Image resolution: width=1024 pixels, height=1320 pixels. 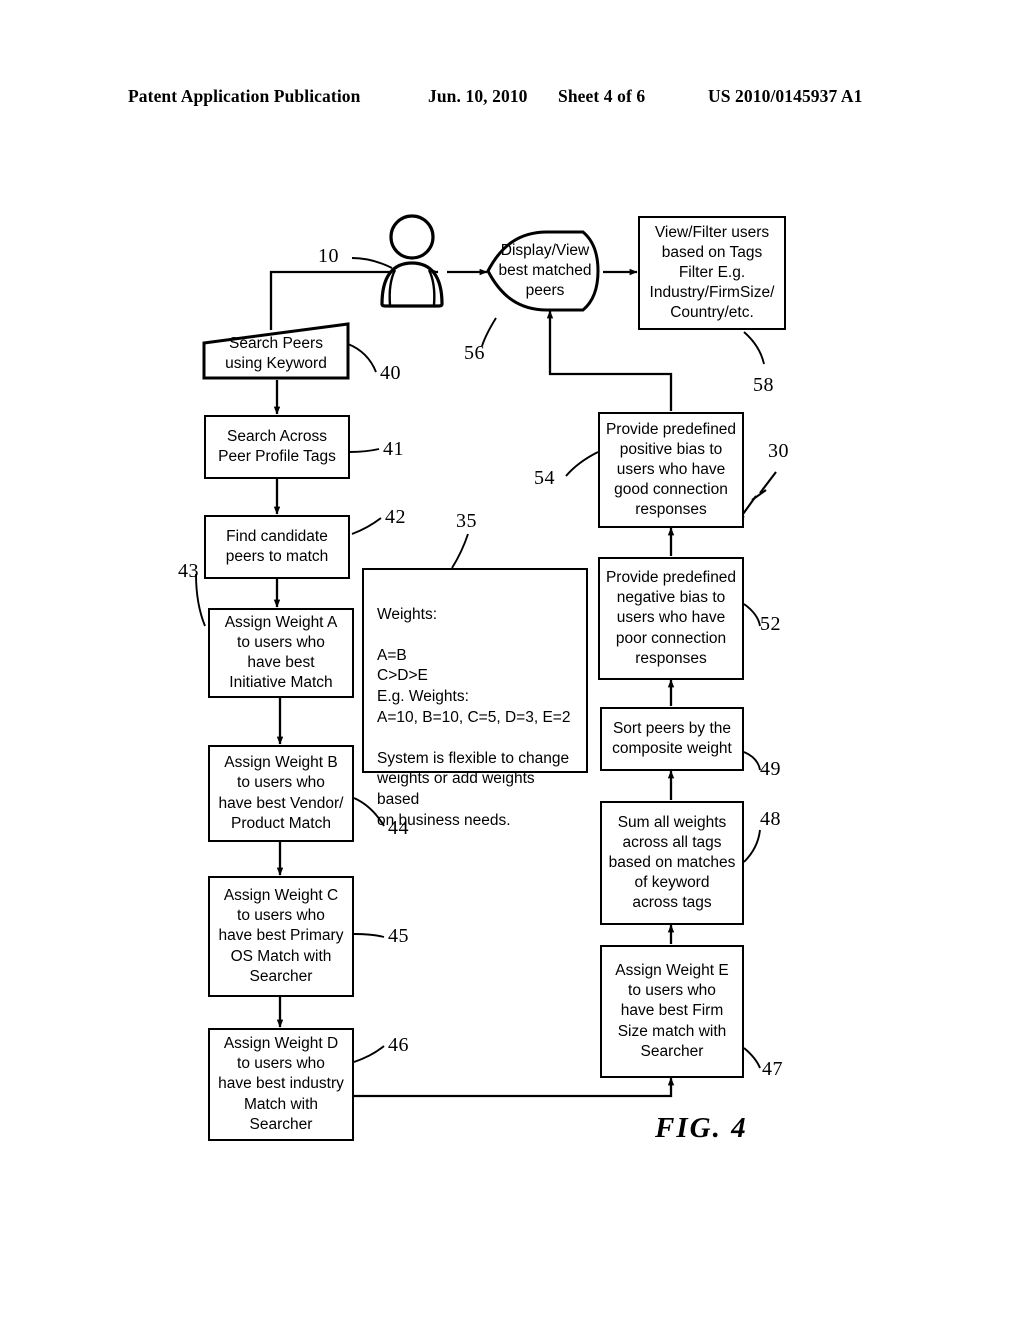 I want to click on refnum-58: 58, so click(x=763, y=385).